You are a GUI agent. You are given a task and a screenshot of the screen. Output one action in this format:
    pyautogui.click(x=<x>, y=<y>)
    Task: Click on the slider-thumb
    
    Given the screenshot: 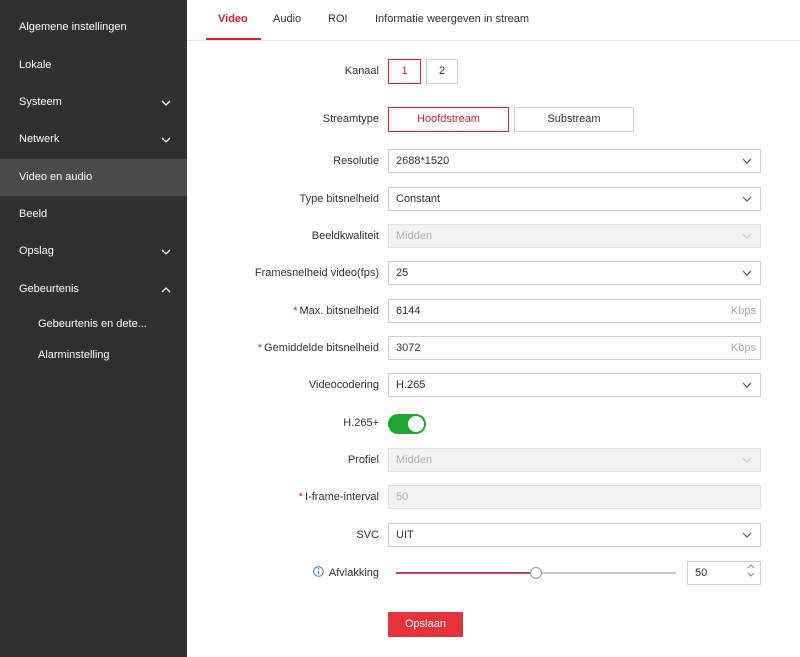 What is the action you would take?
    pyautogui.click(x=536, y=573)
    